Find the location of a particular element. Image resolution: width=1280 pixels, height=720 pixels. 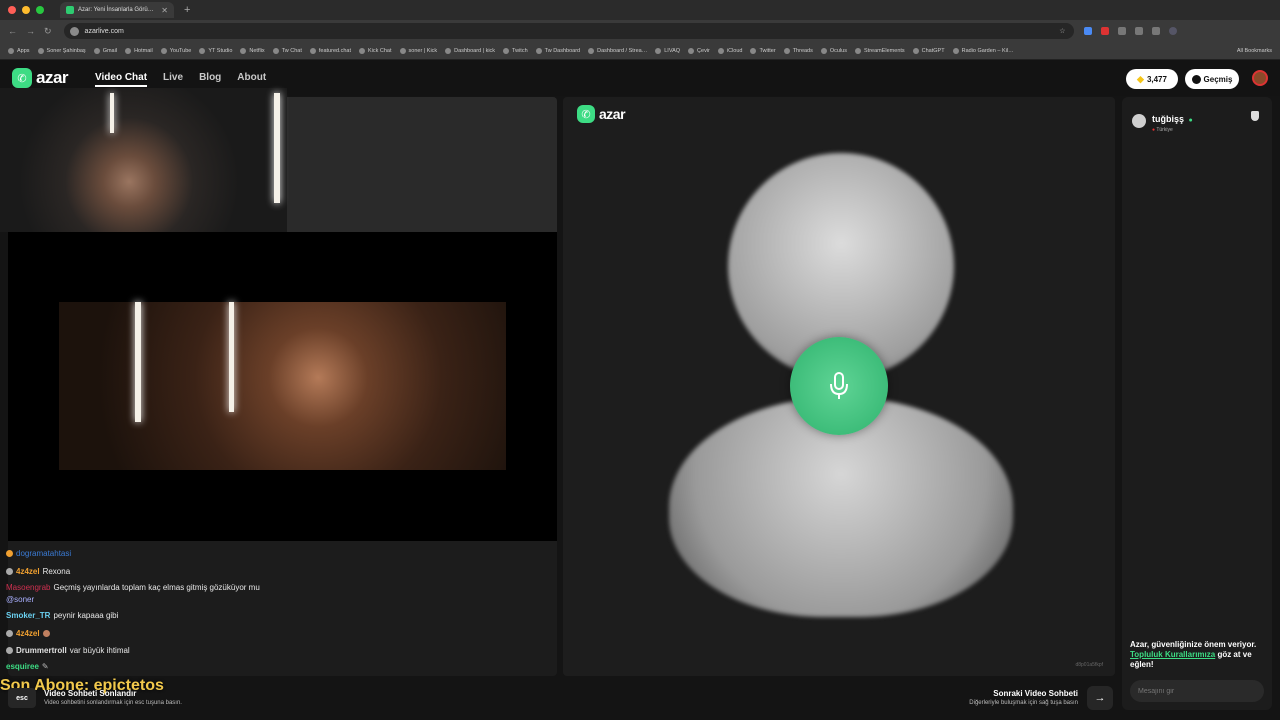

esc-key-button: esc is located at coordinates (22, 698).